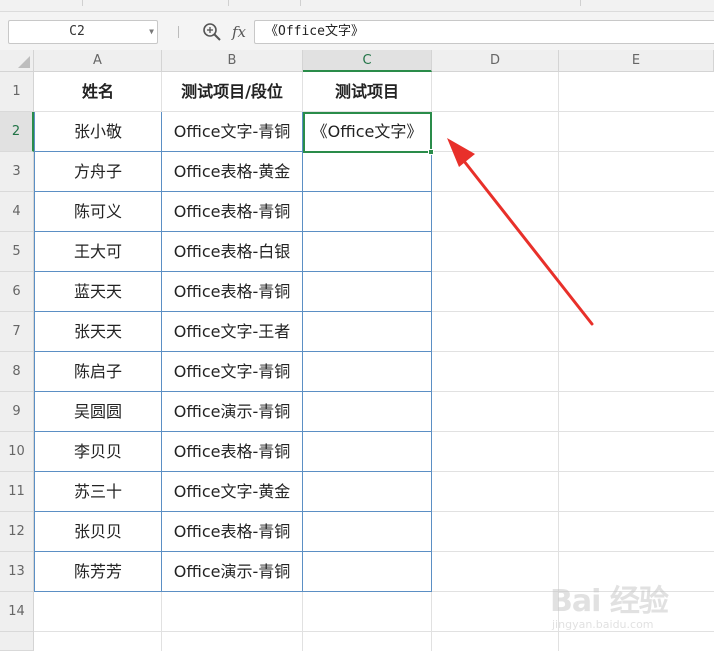 The image size is (714, 651). I want to click on active-cell-selection, so click(367, 132).